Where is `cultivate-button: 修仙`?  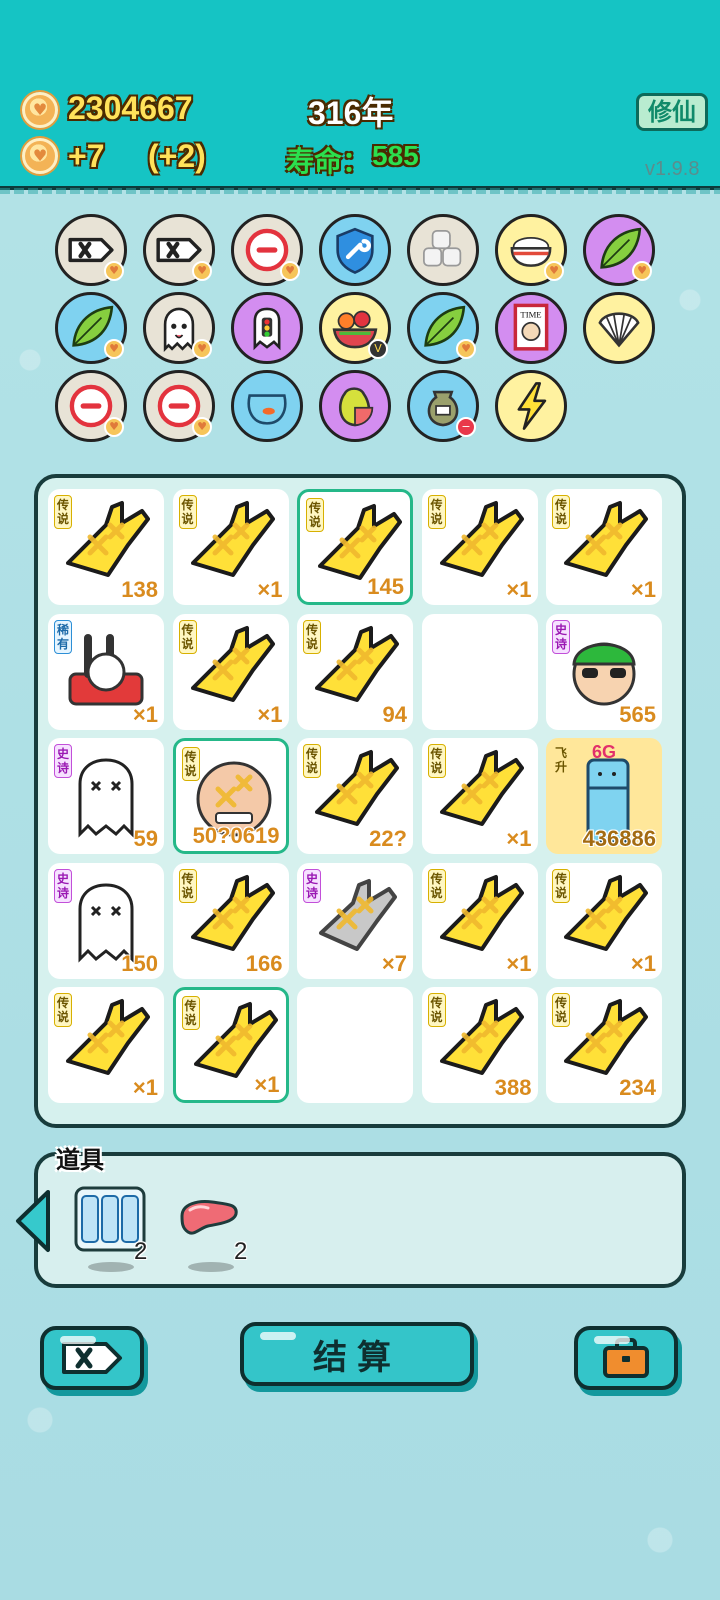 cultivate-button: 修仙 is located at coordinates (672, 112).